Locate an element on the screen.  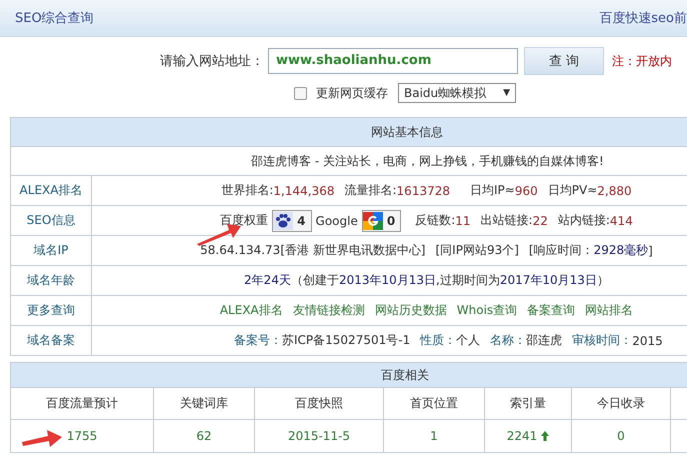
row-label: 域名年龄 is located at coordinates (51, 280).